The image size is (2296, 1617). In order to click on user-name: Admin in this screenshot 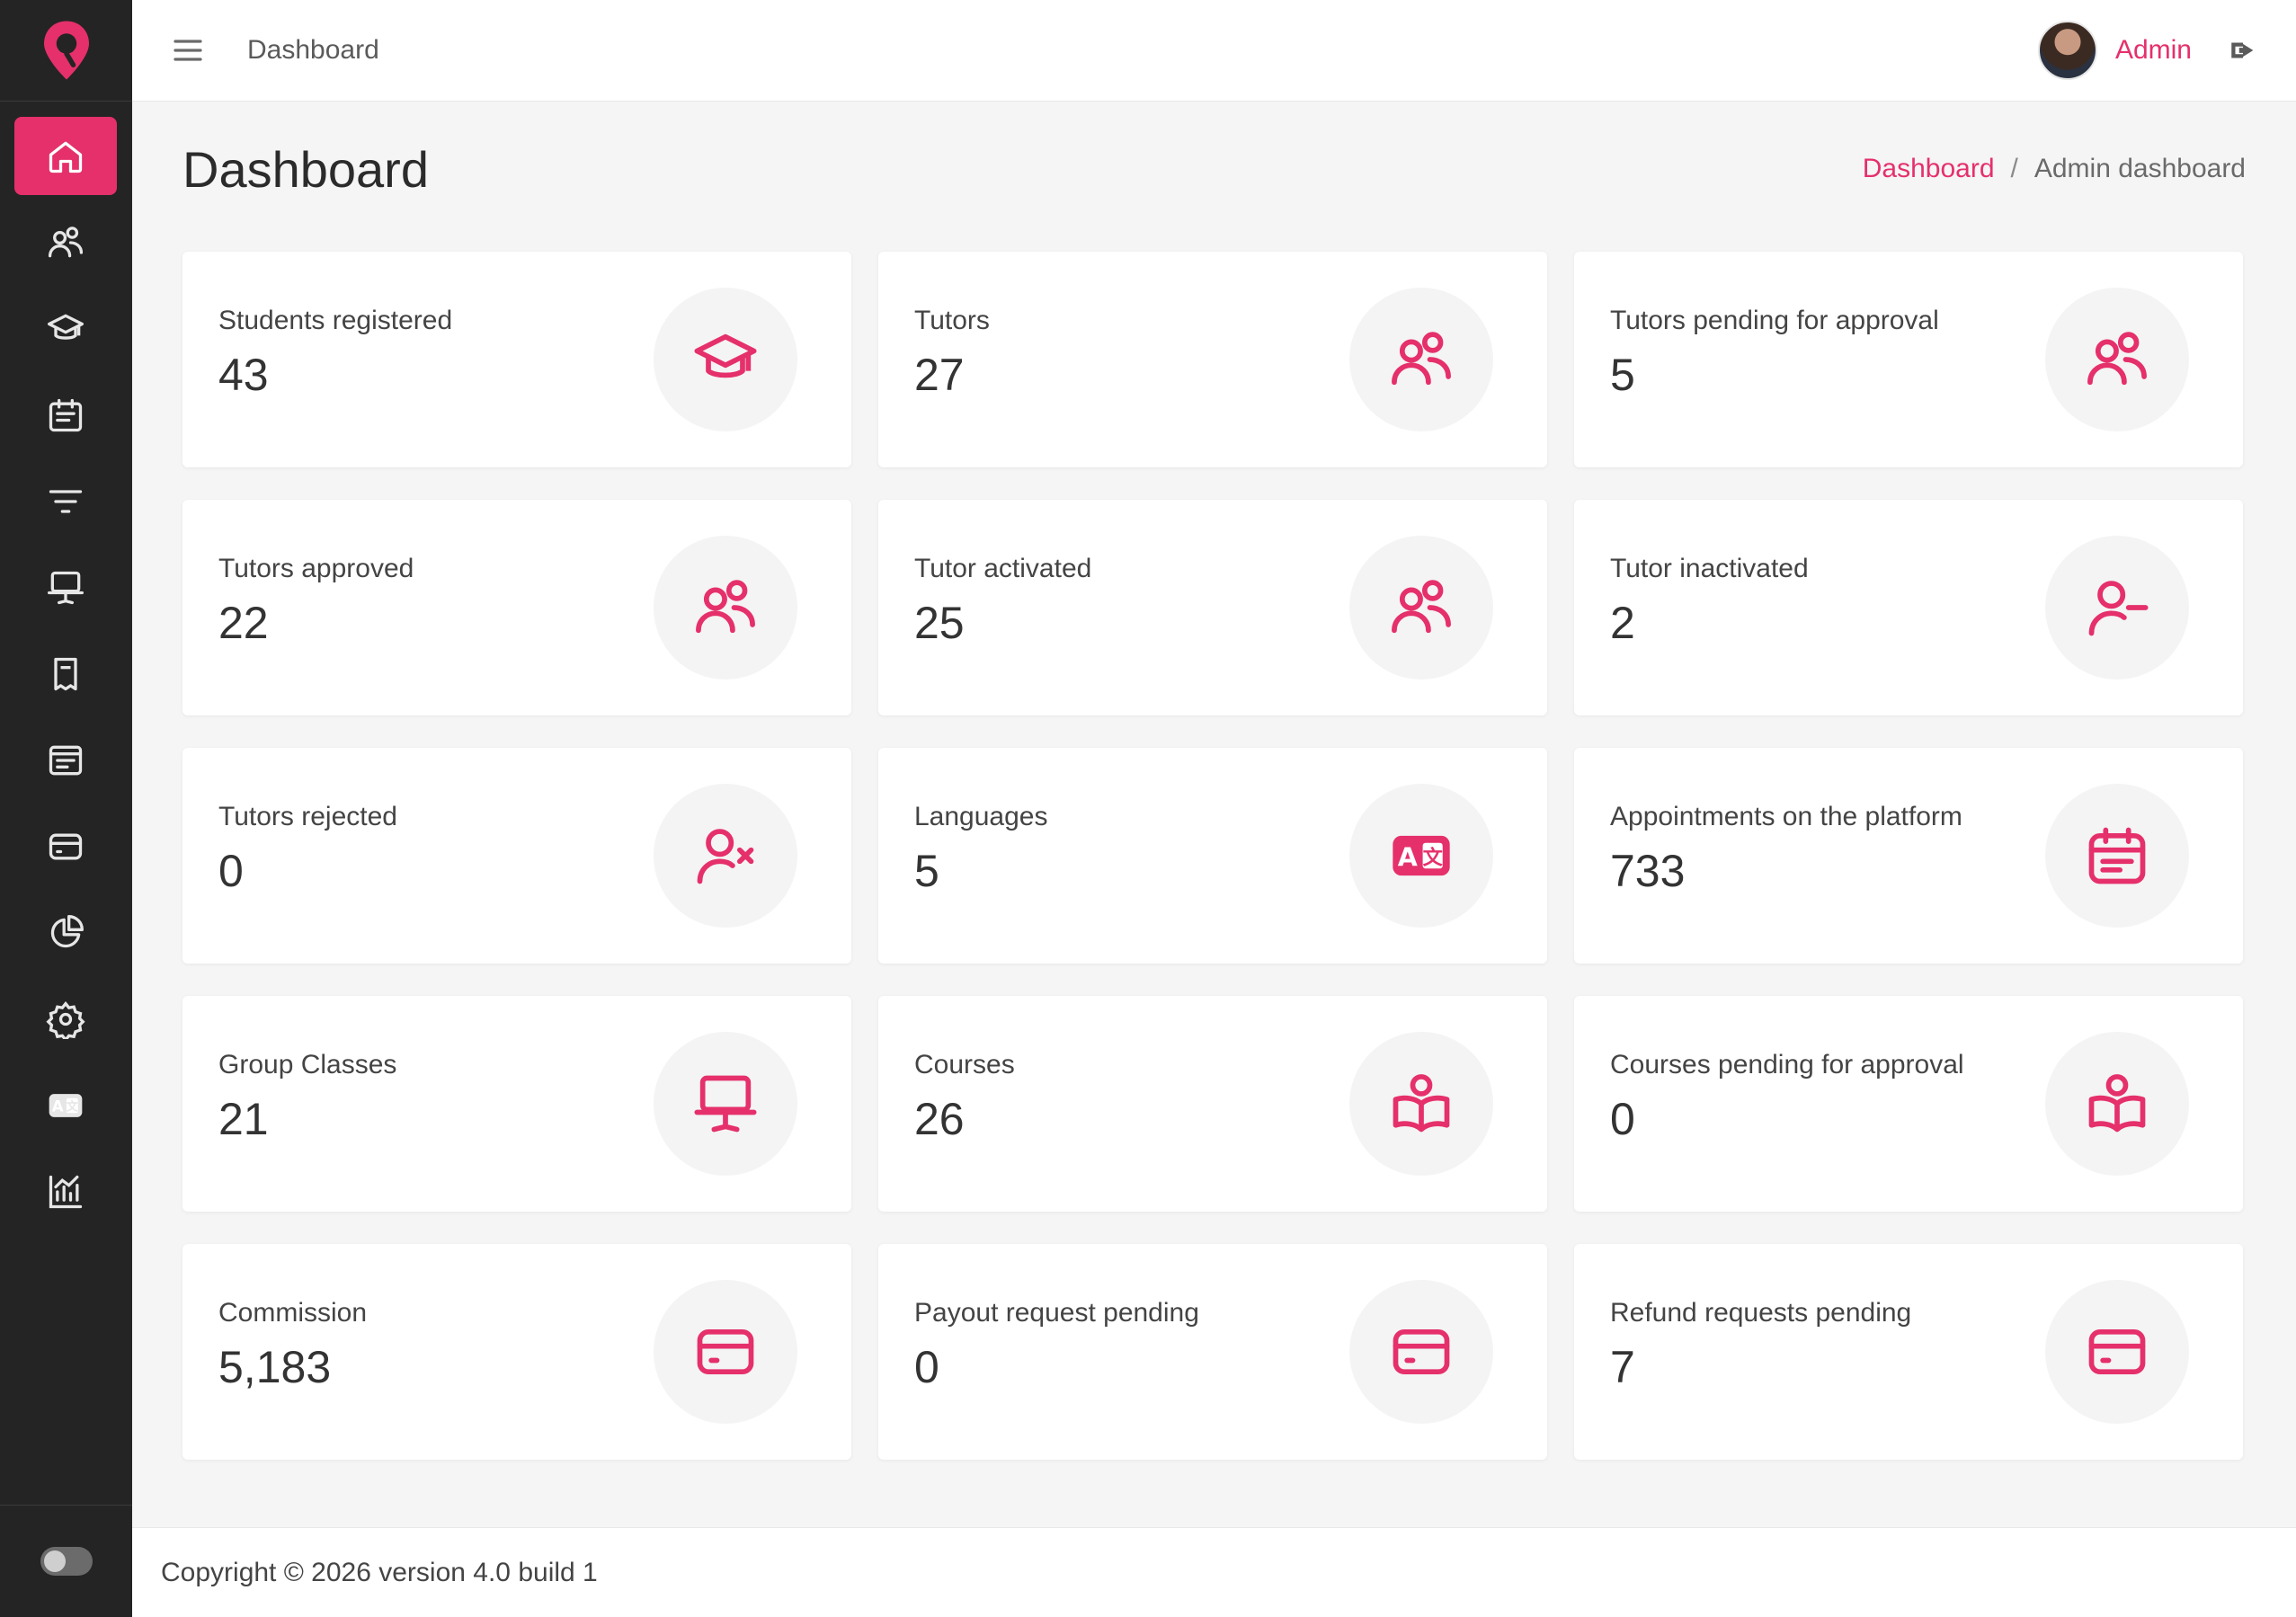, I will do `click(2153, 50)`.